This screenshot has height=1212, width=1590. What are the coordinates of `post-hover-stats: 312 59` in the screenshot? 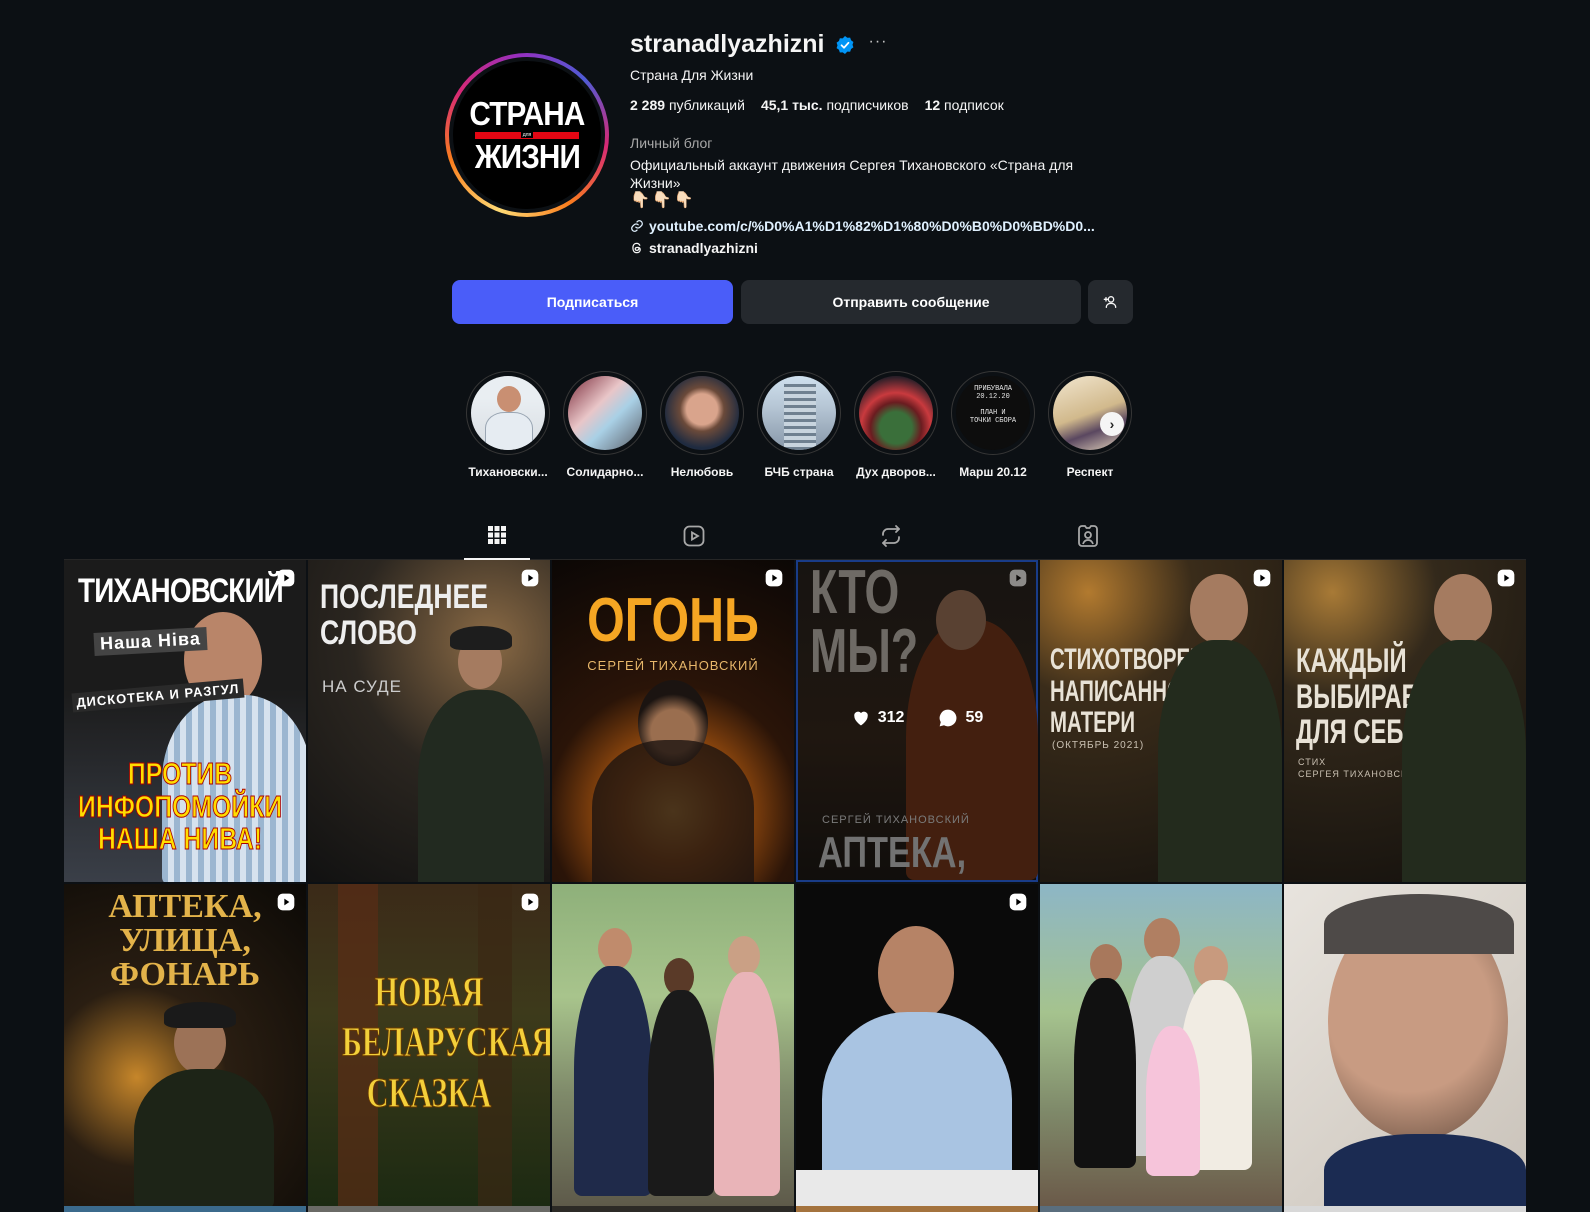 It's located at (917, 718).